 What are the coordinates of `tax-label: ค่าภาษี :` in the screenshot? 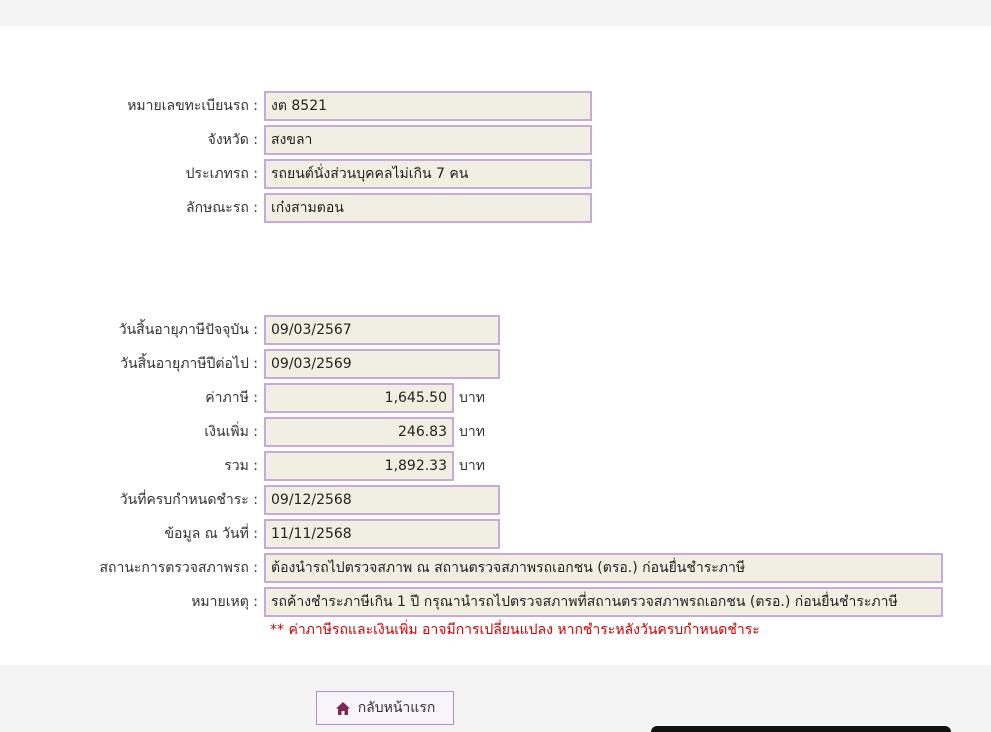 It's located at (231, 398).